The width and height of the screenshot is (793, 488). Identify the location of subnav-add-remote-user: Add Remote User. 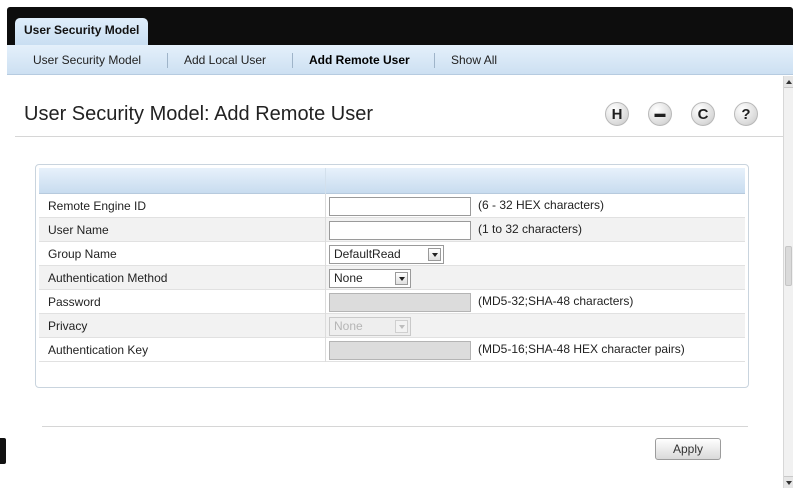
(359, 60).